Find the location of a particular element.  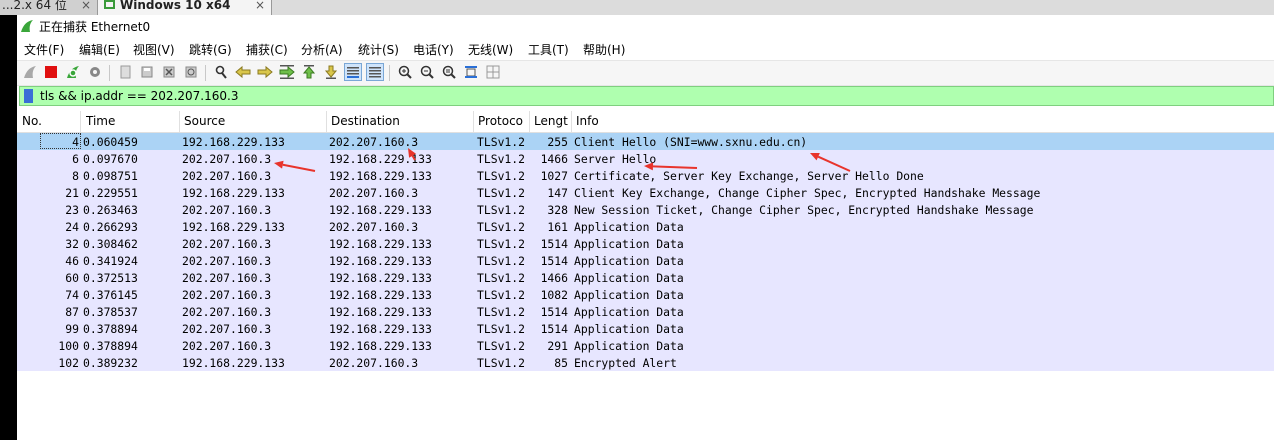

menu-edit: 编辑(E) is located at coordinates (99, 49).